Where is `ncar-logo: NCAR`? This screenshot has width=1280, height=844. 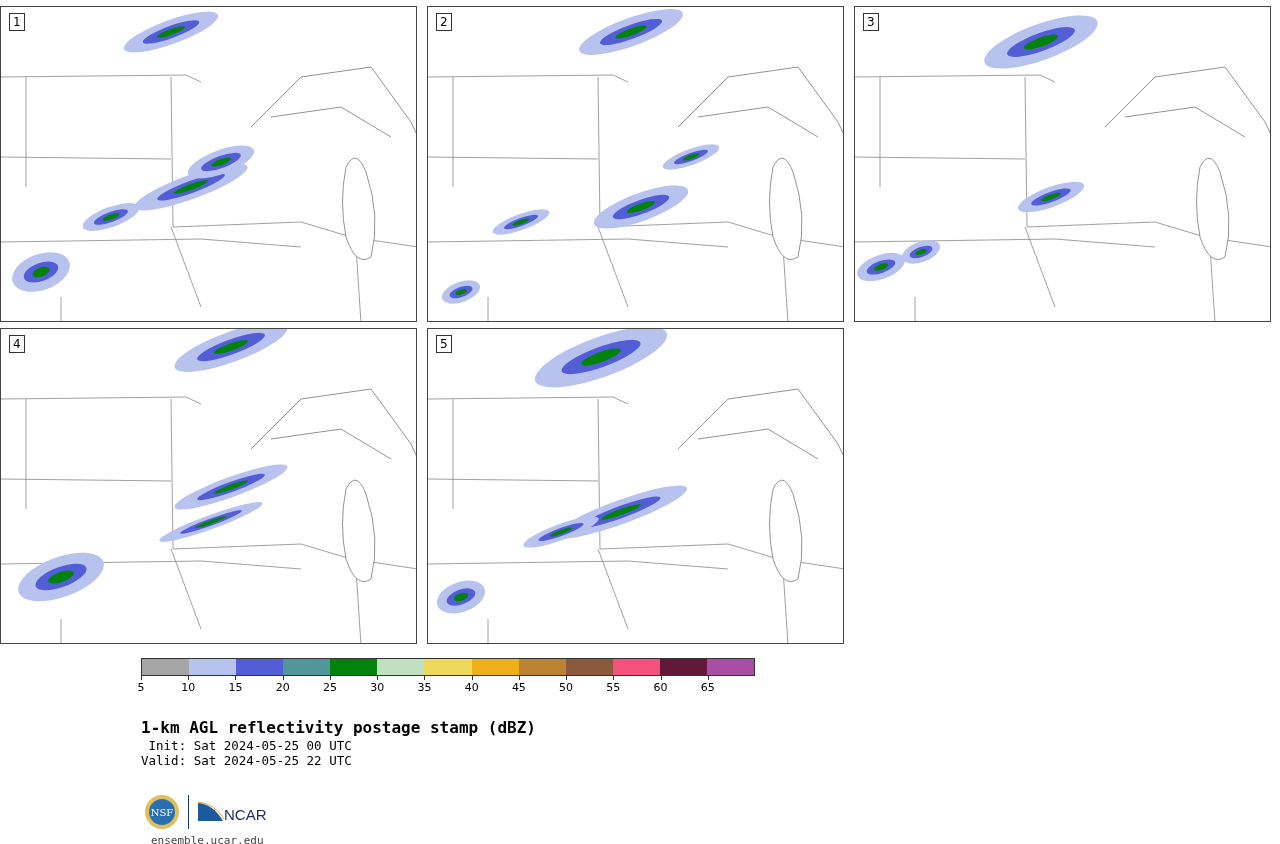 ncar-logo: NCAR is located at coordinates (234, 812).